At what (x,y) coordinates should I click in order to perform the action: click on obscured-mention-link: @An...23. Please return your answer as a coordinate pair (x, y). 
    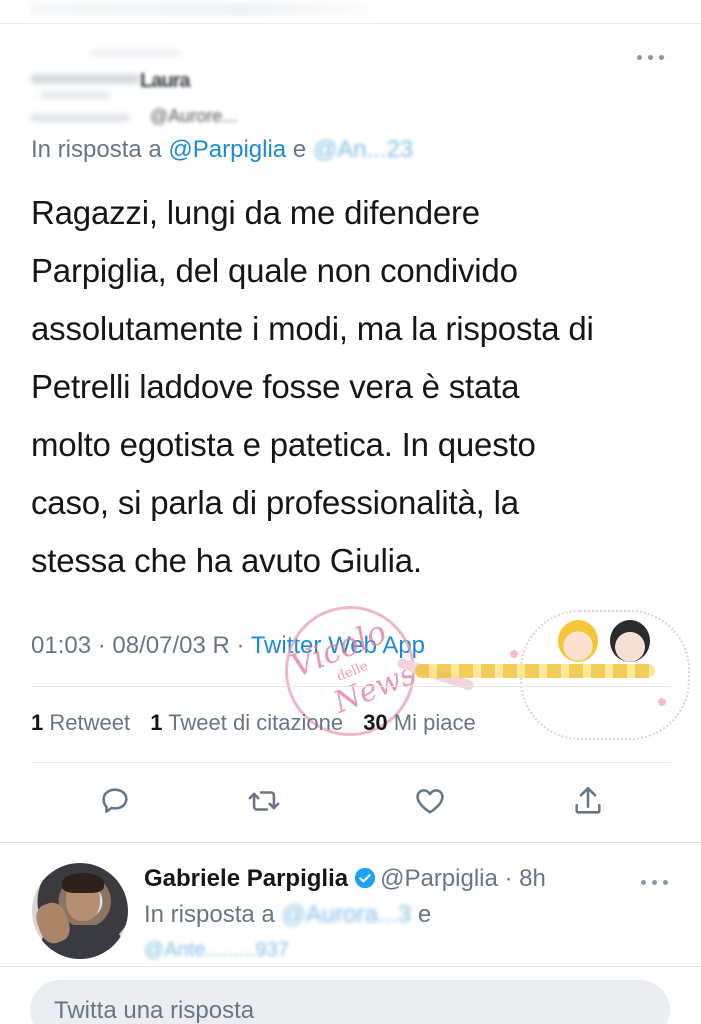
    Looking at the image, I should click on (363, 149).